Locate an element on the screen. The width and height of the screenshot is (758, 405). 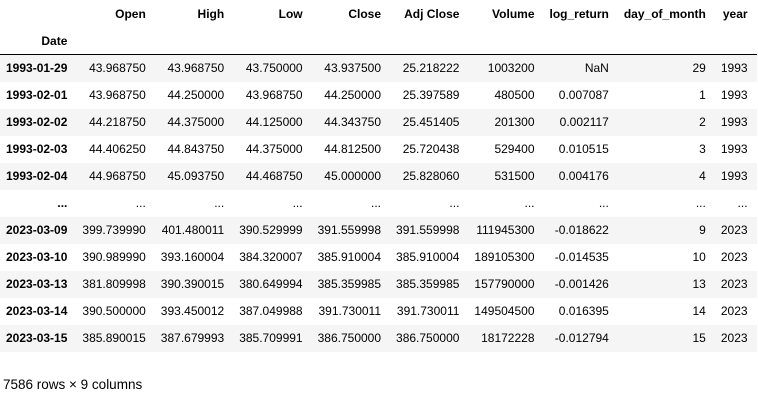
cell-adj-close: 25.218222 is located at coordinates (431, 68).